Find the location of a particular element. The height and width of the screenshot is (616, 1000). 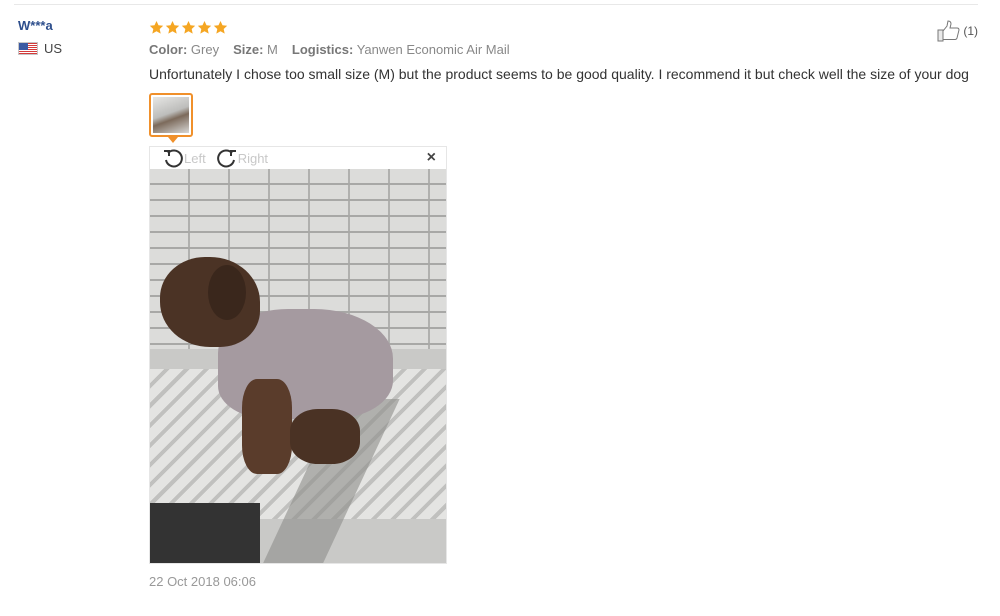

size-label: Size: is located at coordinates (248, 49).